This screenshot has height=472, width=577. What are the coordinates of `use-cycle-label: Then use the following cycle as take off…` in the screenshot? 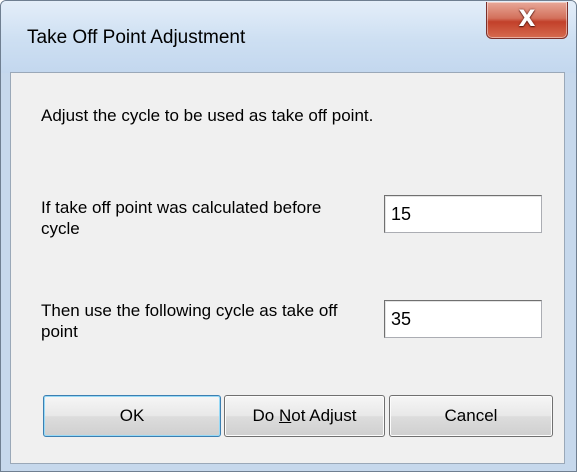 It's located at (189, 321).